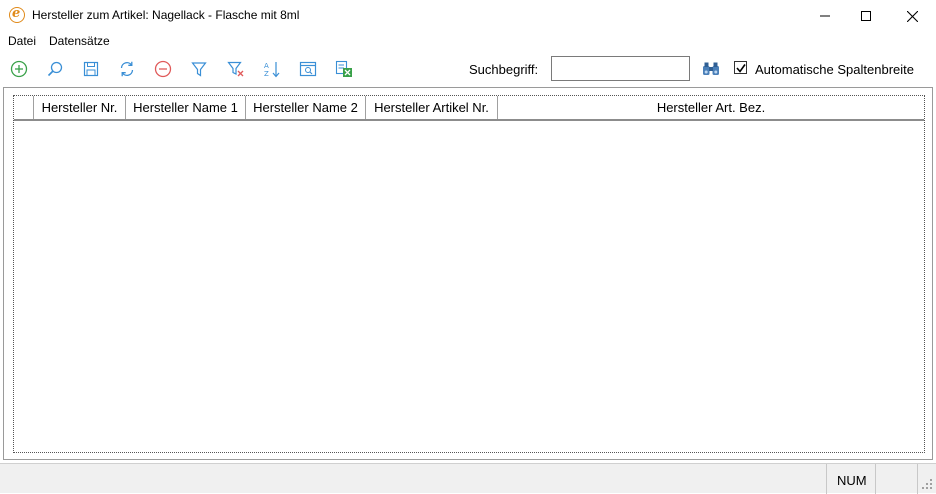 Image resolution: width=936 pixels, height=494 pixels. Describe the element at coordinates (236, 69) in the screenshot. I see `clear-filter-icon` at that location.